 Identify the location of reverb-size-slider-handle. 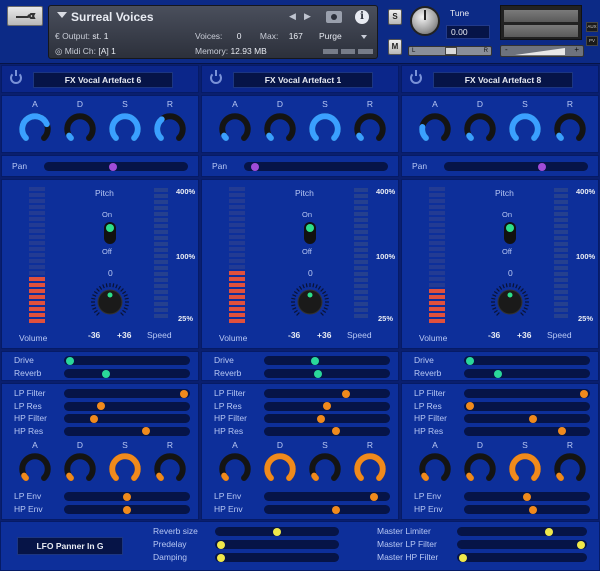
(277, 531).